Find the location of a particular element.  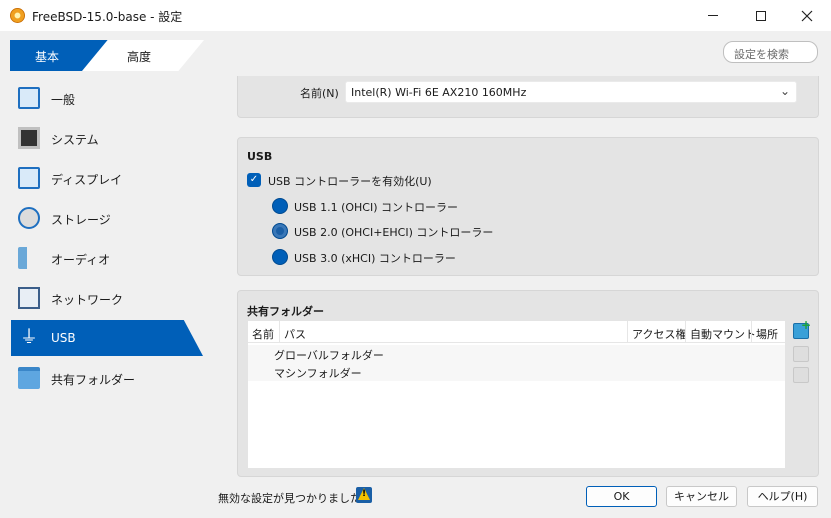

cancel-button: キャンセル is located at coordinates (701, 496).